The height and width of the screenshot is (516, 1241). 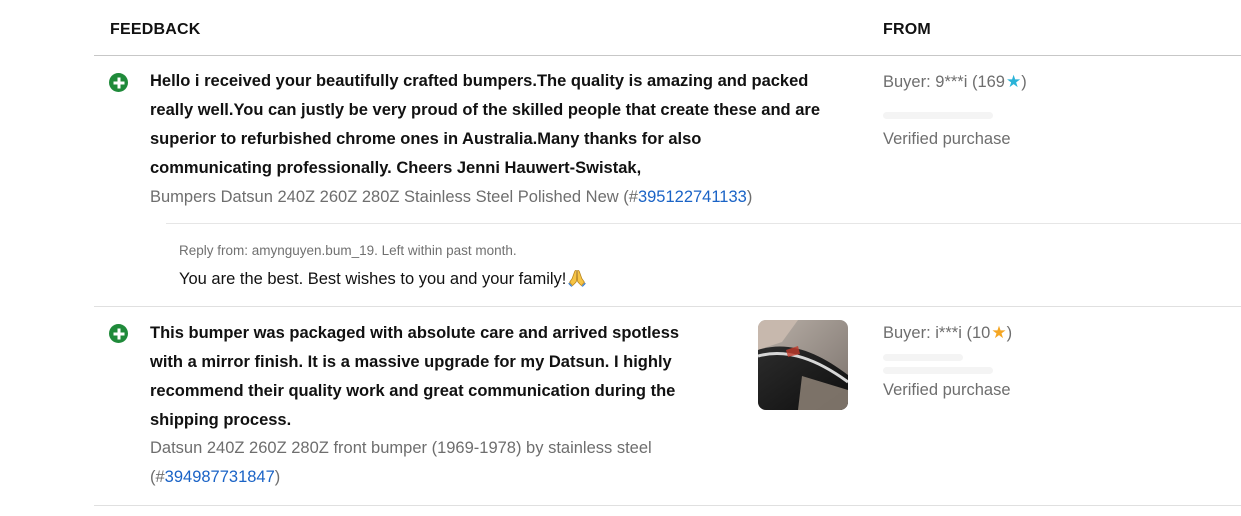 What do you see at coordinates (220, 477) in the screenshot?
I see `item-number-link: 394987731847` at bounding box center [220, 477].